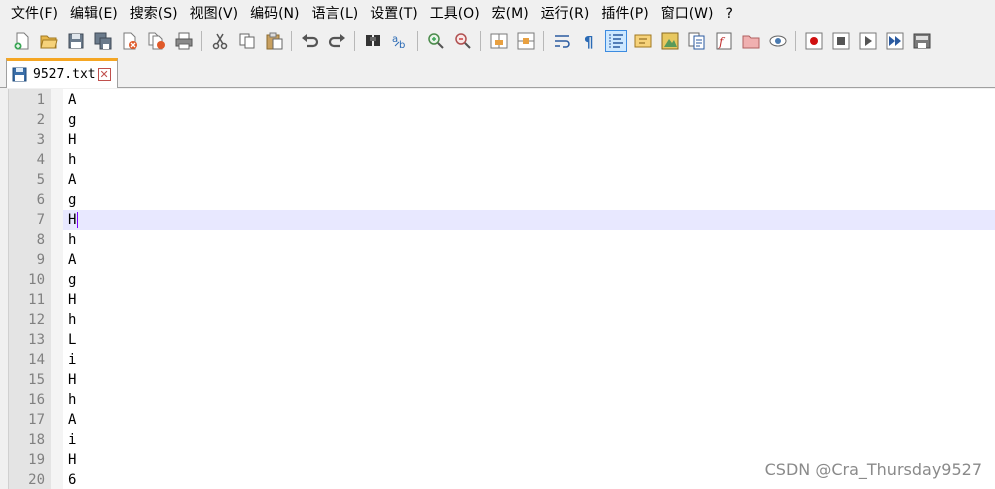  I want to click on monitoring-icon, so click(778, 41).